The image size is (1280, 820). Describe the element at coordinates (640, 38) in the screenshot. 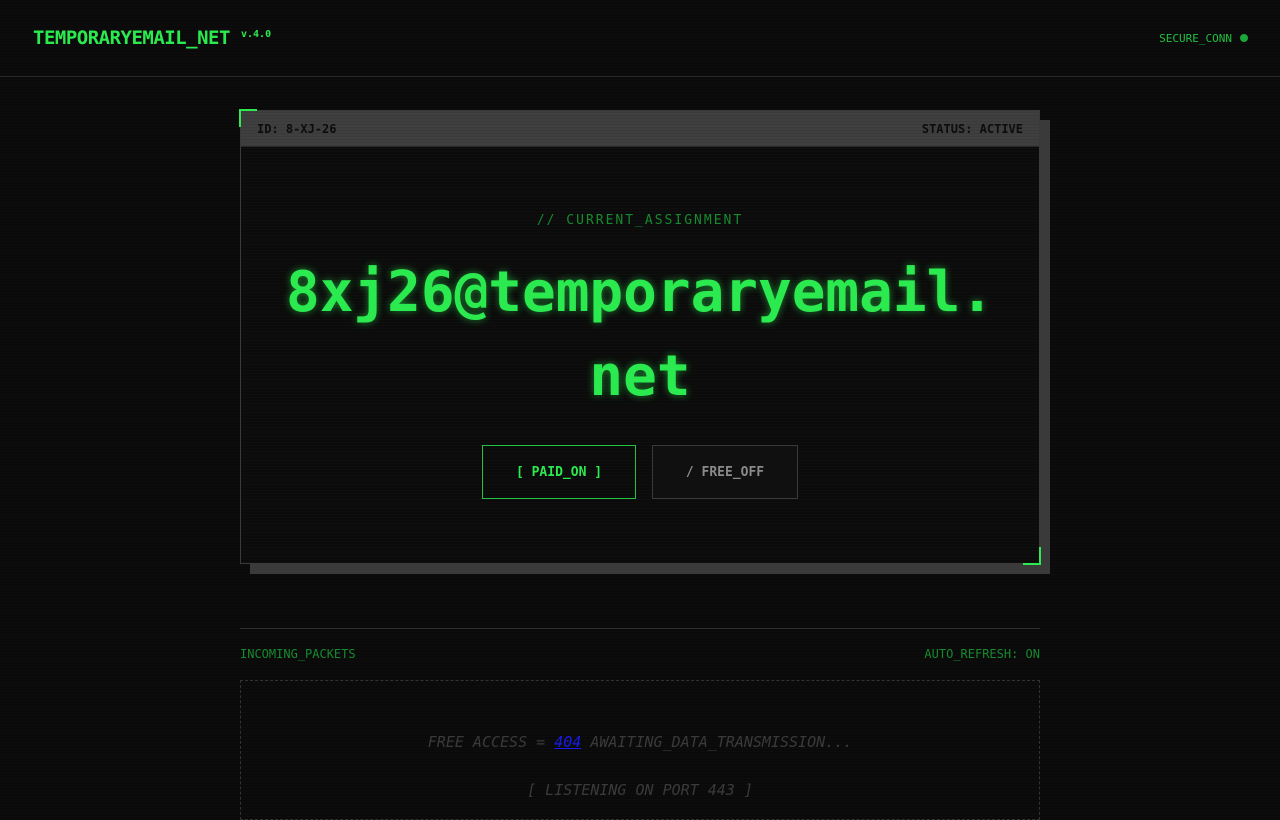

I see `top-header: TEMPORARYEMAIL_NET v.4.0 SECURE_CONN` at that location.